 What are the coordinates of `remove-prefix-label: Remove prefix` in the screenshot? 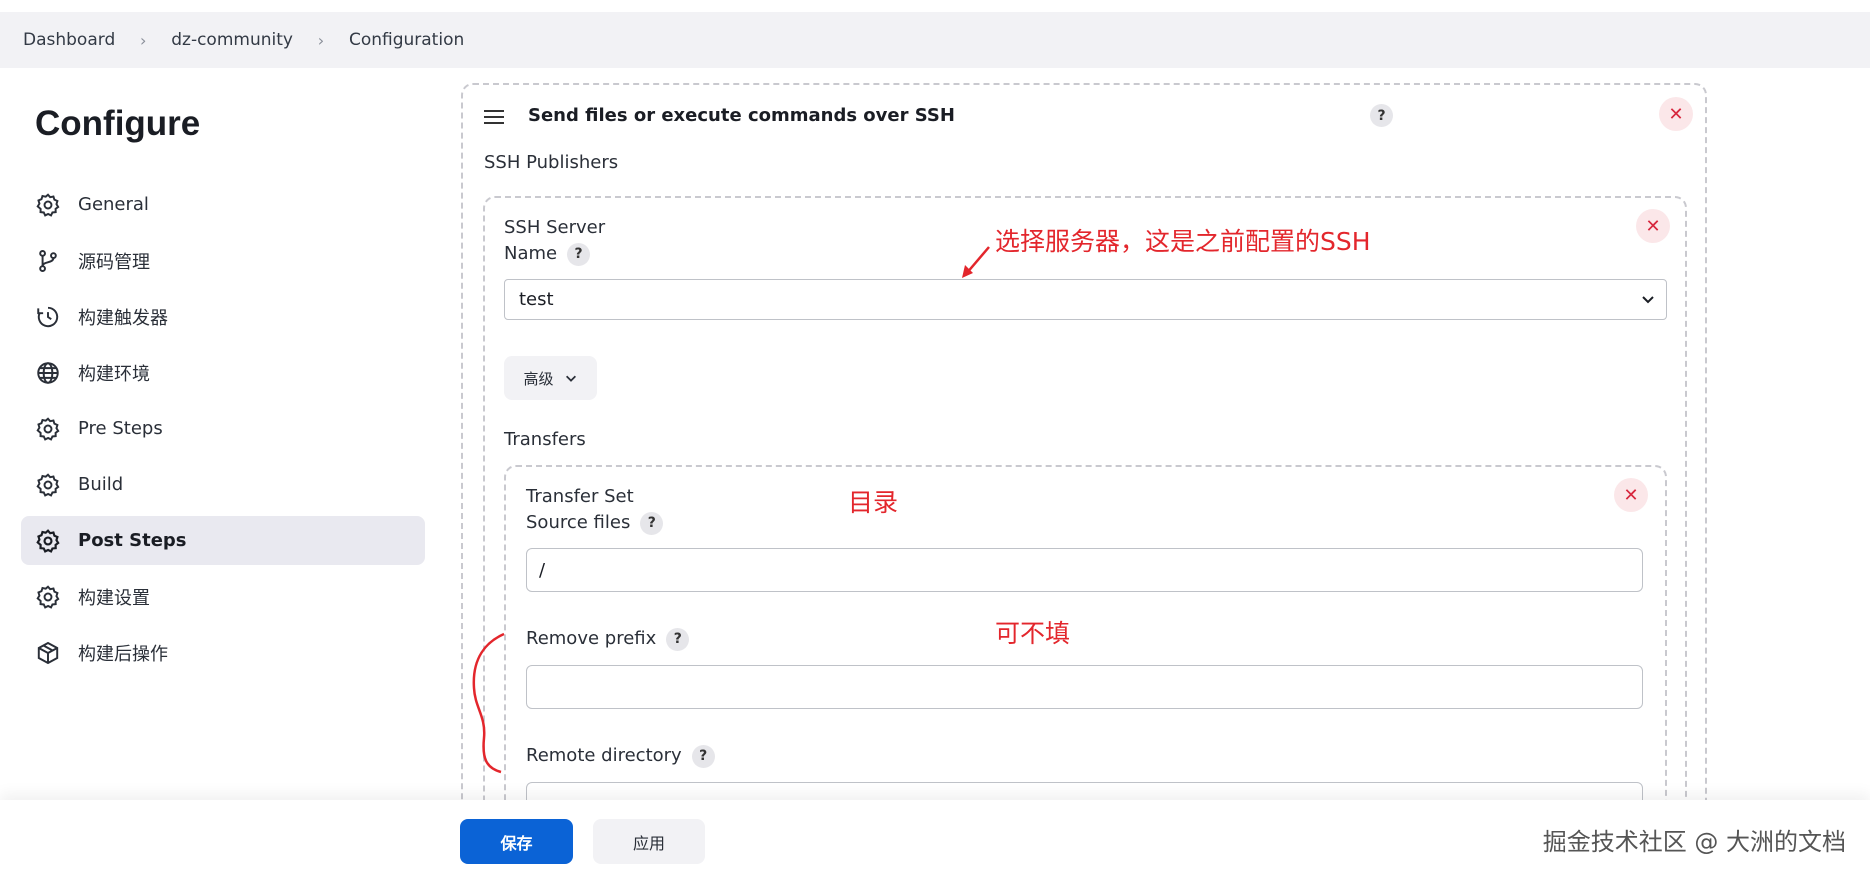 It's located at (591, 638).